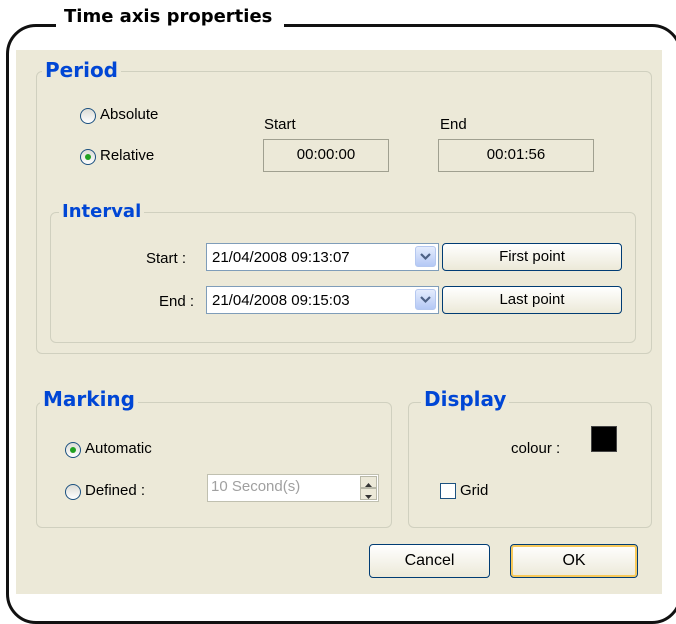  What do you see at coordinates (281, 257) in the screenshot?
I see `interval-start-value: 21/04/2008 09:13:07` at bounding box center [281, 257].